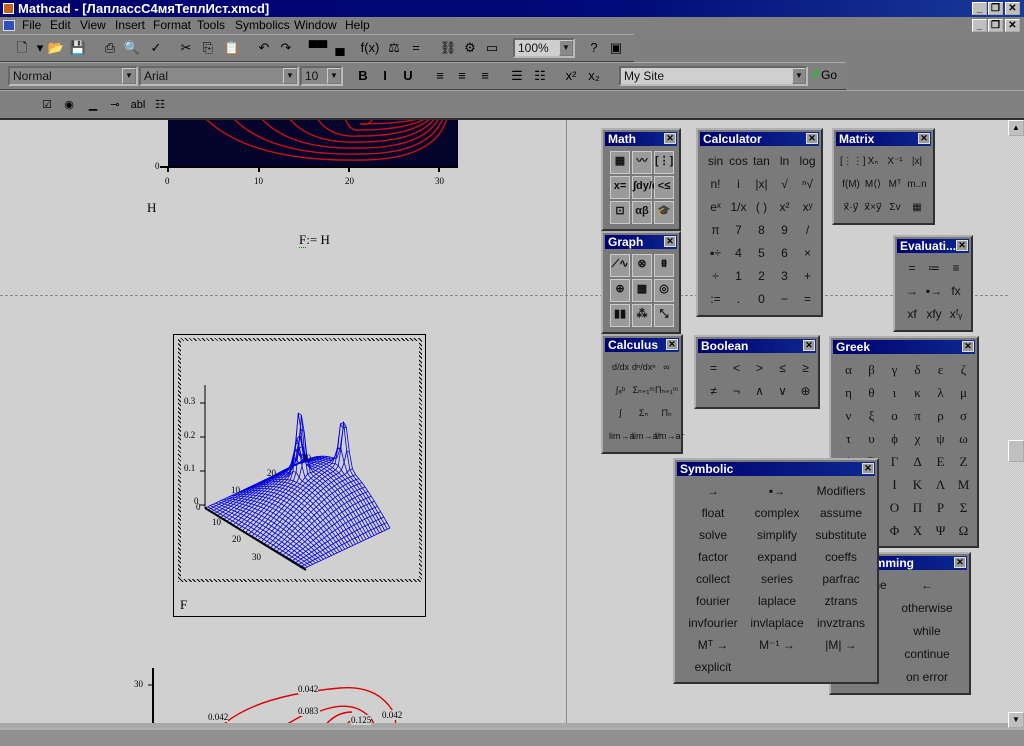  I want to click on palette-button-calculator: ln, so click(784, 161).